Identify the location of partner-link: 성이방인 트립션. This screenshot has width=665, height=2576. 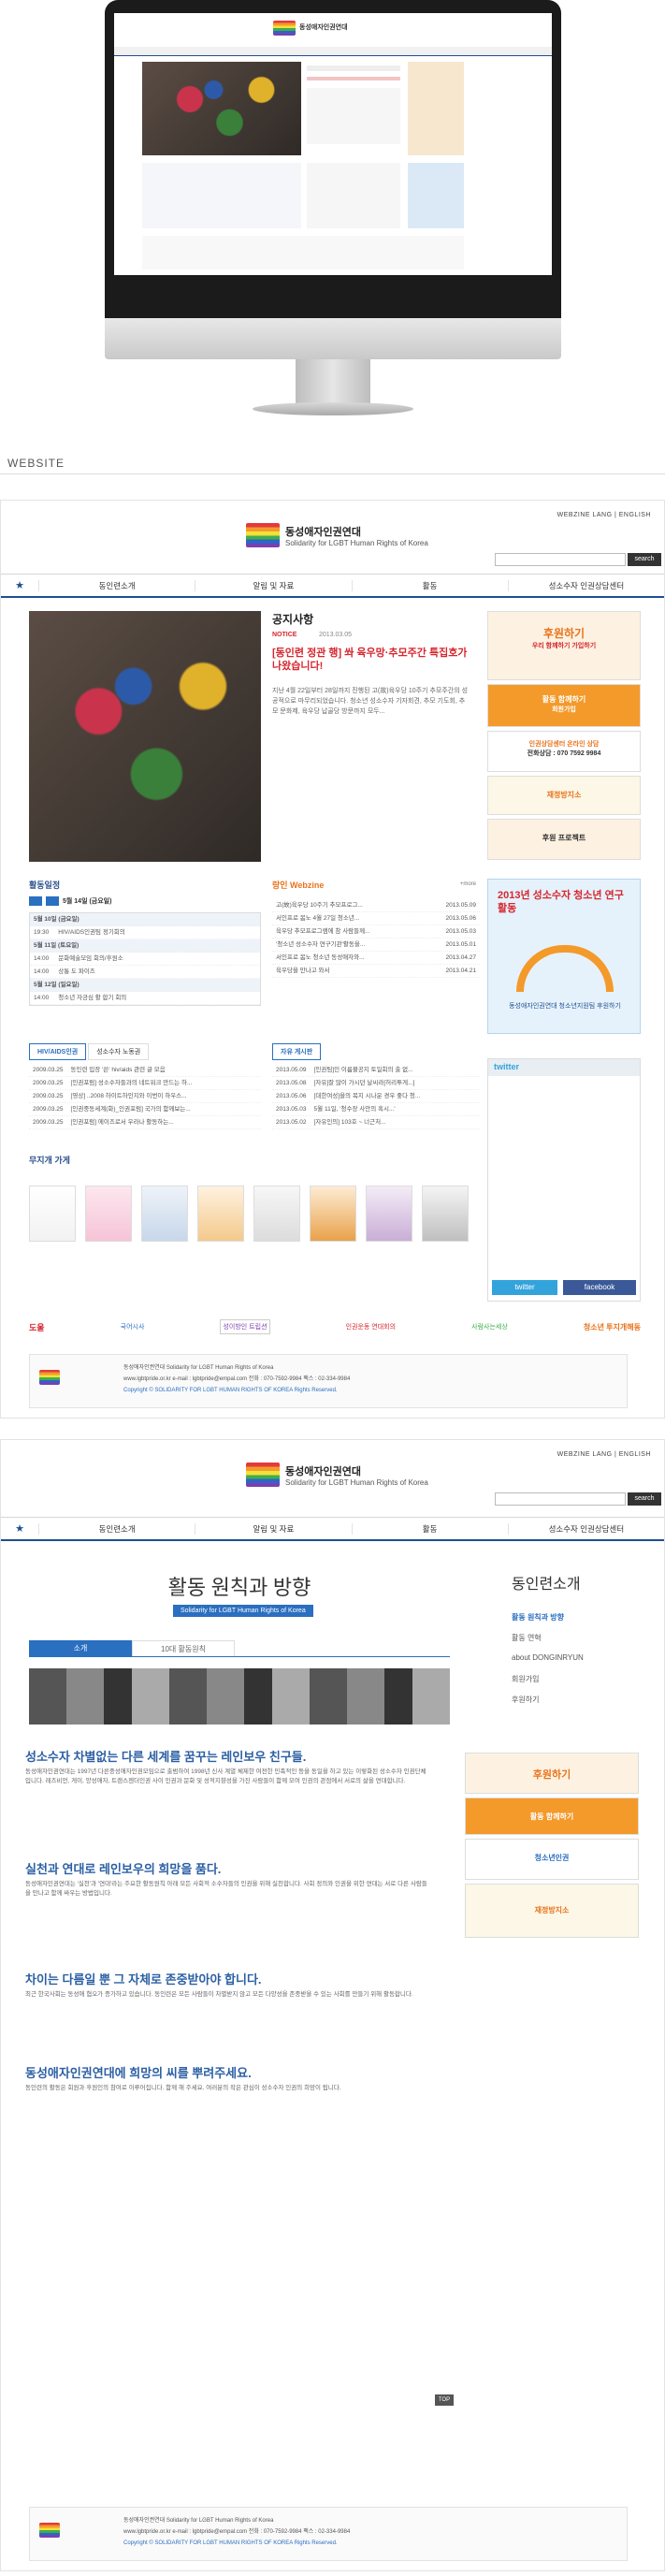
(245, 1326).